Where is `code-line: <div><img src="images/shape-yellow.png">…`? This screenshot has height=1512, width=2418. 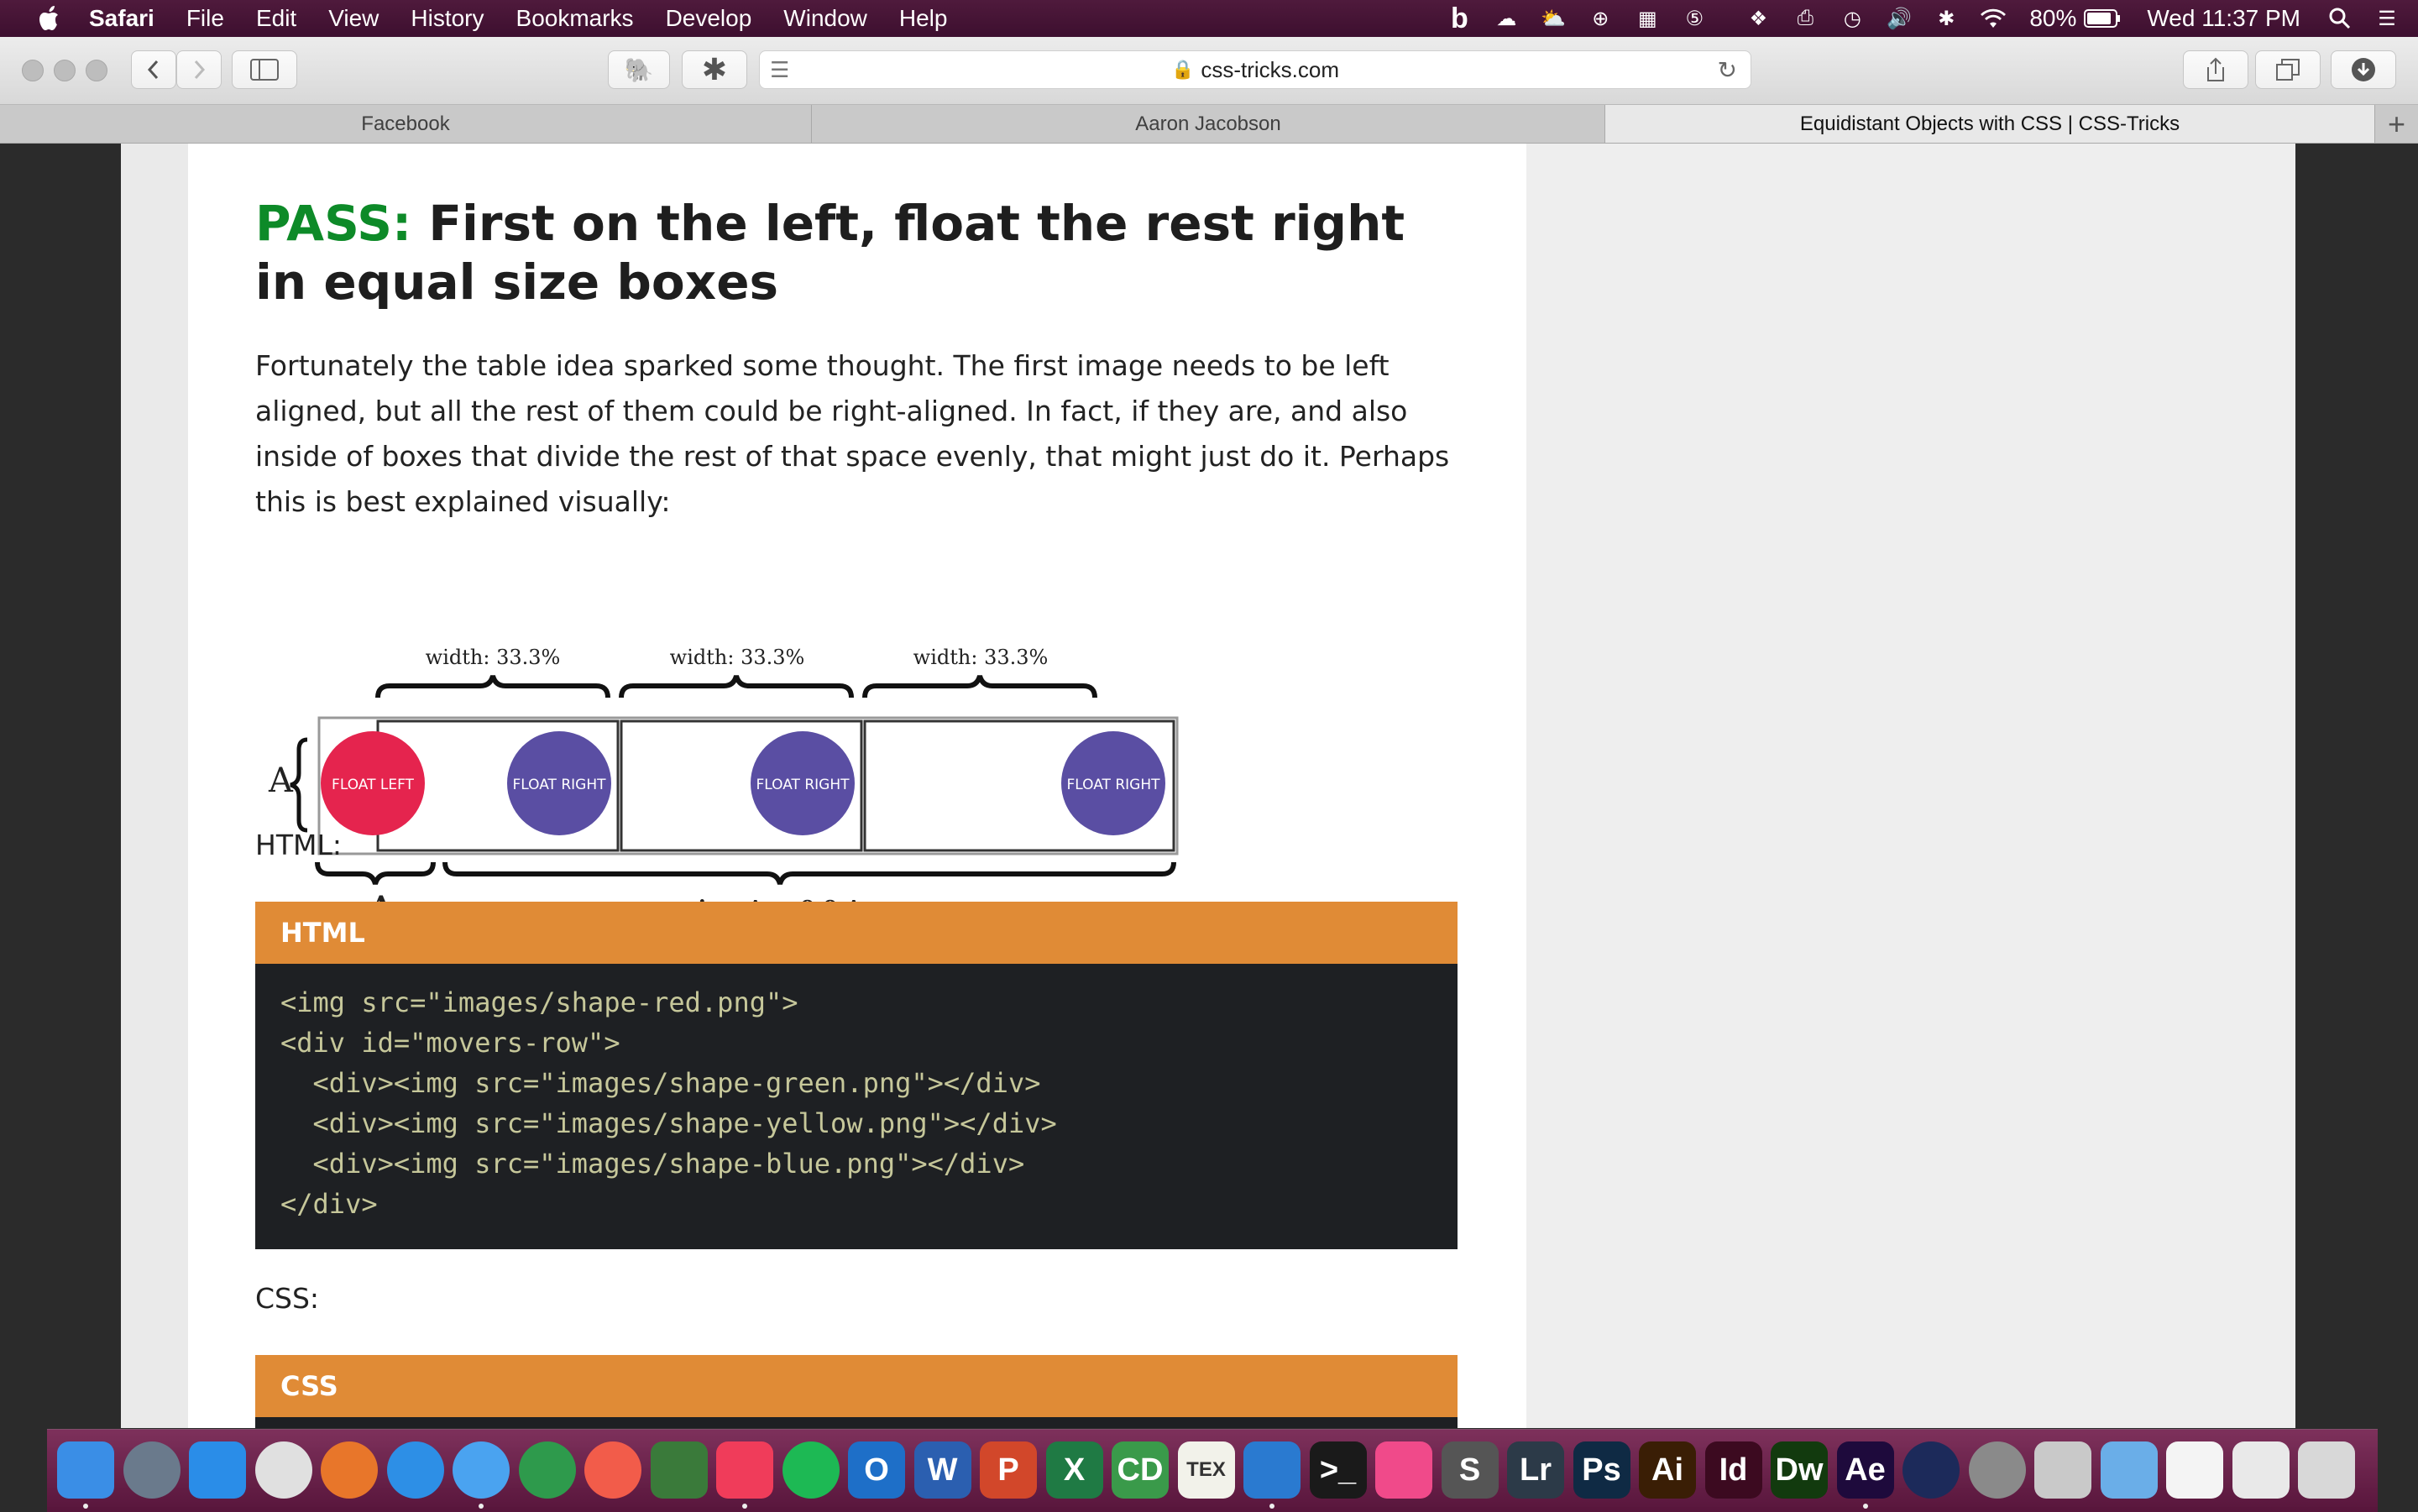
code-line: <div><img src="images/shape-yellow.png">… is located at coordinates (668, 1123).